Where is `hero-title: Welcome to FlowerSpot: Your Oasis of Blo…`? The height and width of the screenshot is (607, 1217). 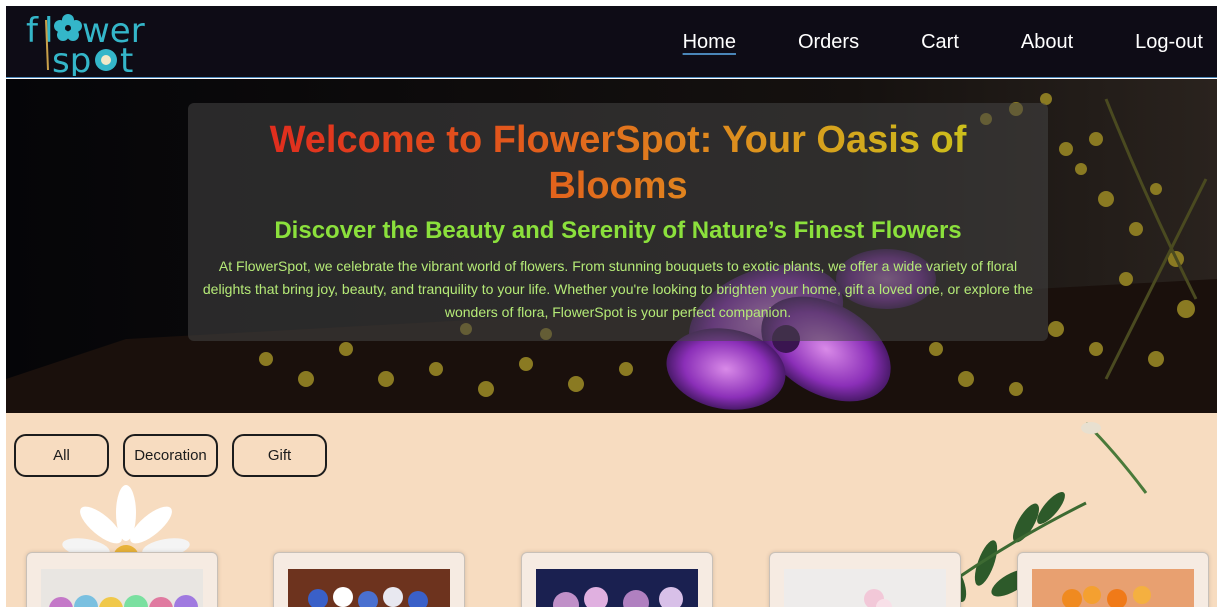 hero-title: Welcome to FlowerSpot: Your Oasis of Blo… is located at coordinates (618, 163).